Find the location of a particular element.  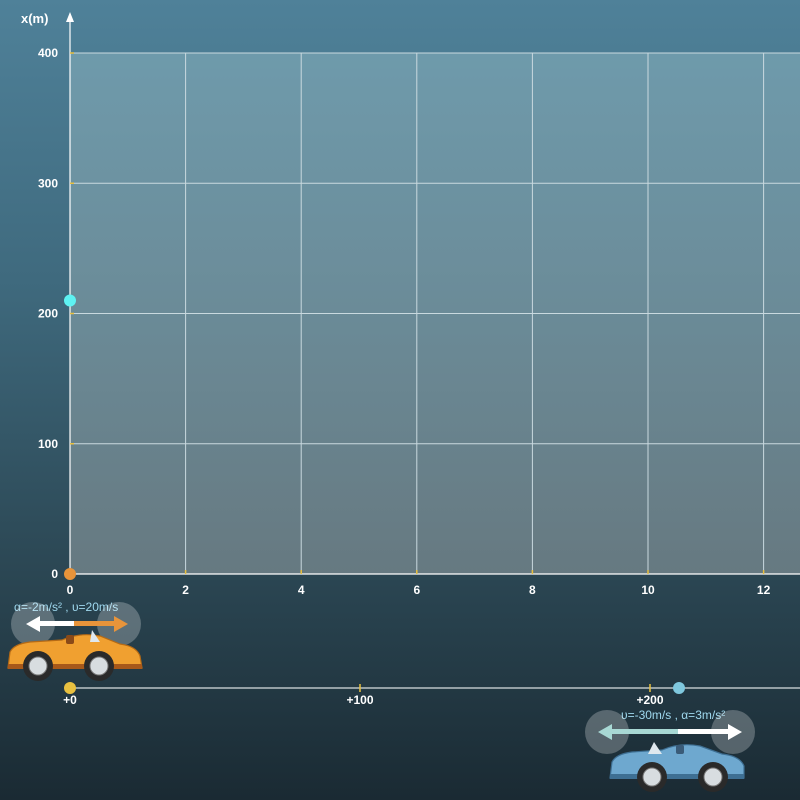

track-tick-label: +200 is located at coordinates (649, 700).